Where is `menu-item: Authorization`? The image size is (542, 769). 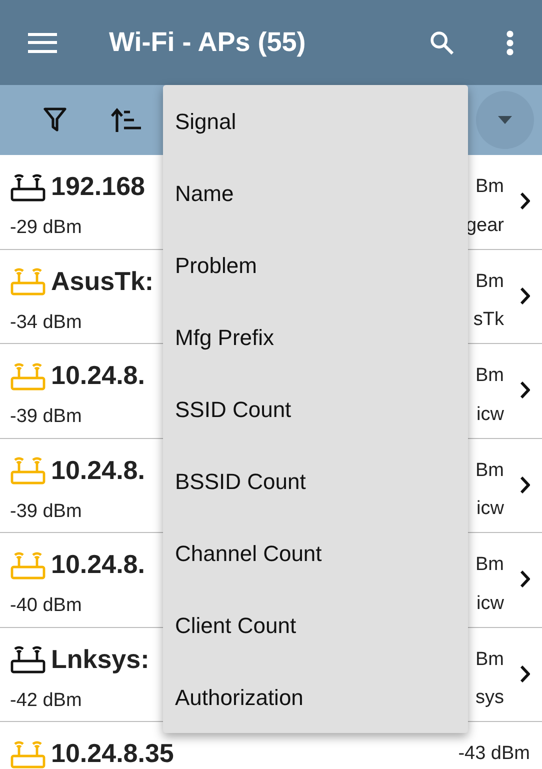
menu-item: Authorization is located at coordinates (315, 697).